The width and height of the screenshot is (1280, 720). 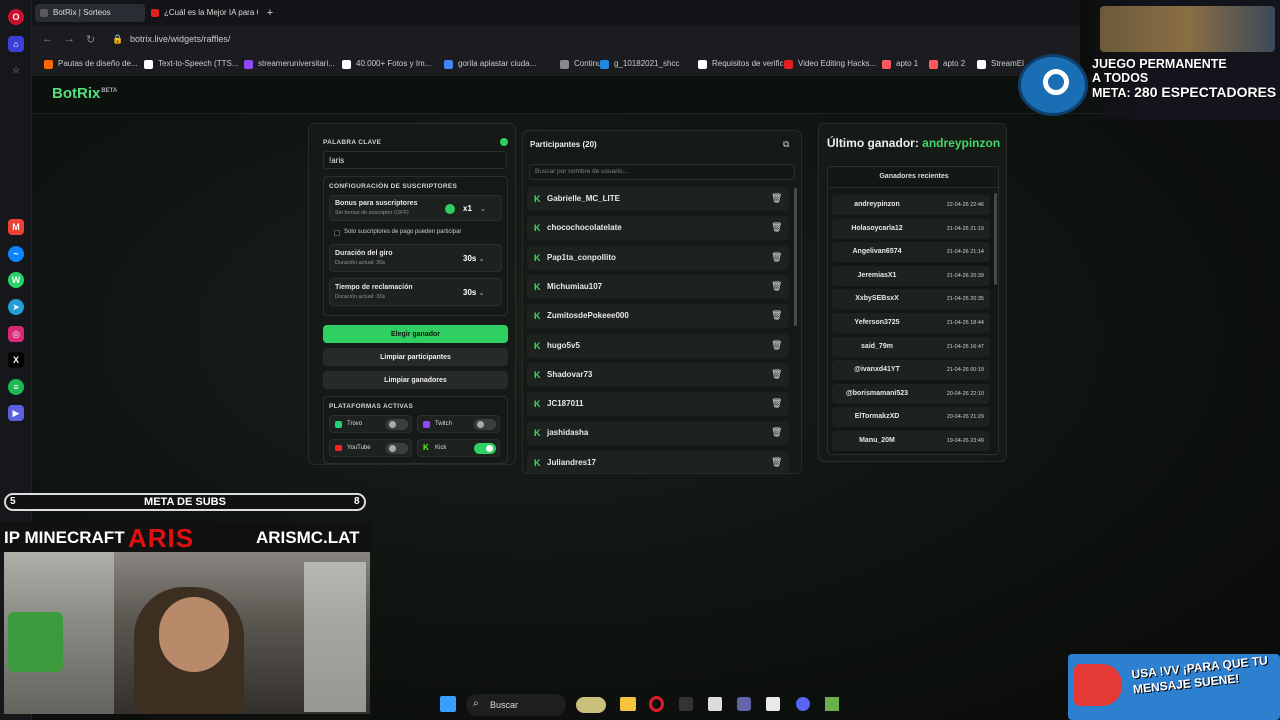 What do you see at coordinates (458, 448) in the screenshot?
I see `platform-kick: K Kick` at bounding box center [458, 448].